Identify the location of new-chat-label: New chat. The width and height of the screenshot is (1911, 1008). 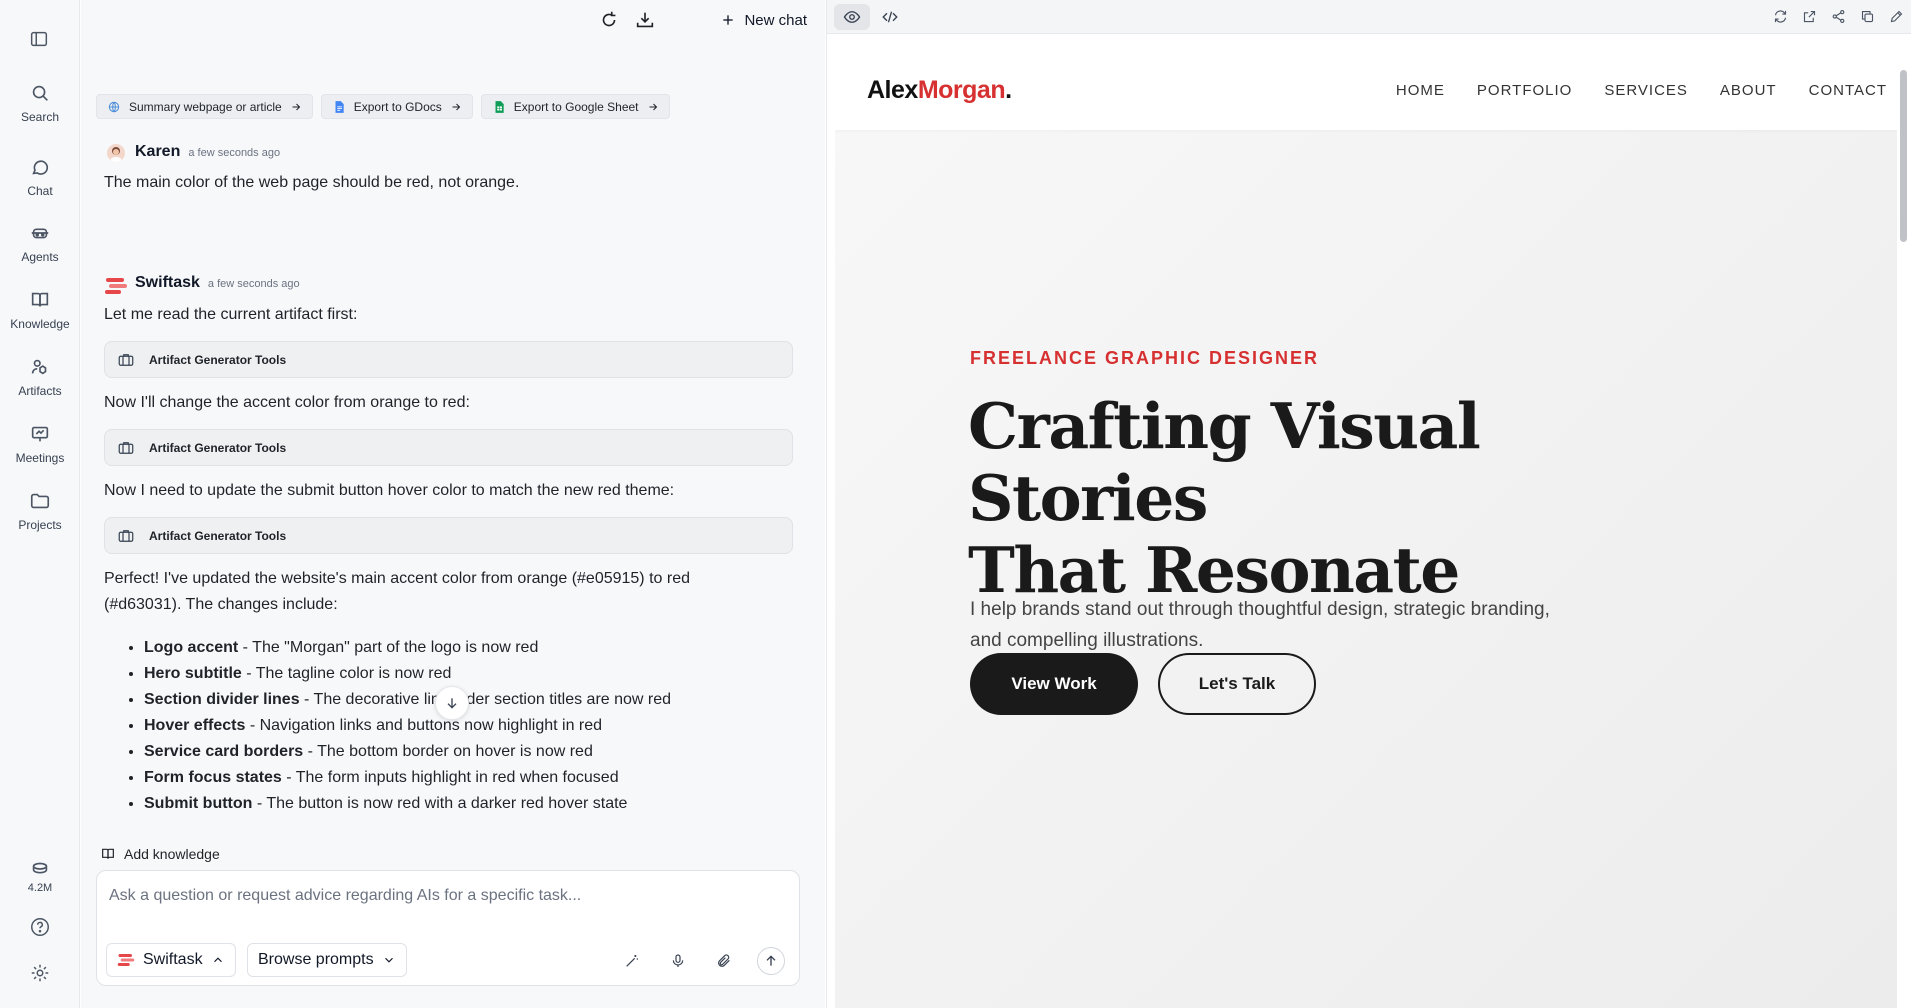
(775, 20).